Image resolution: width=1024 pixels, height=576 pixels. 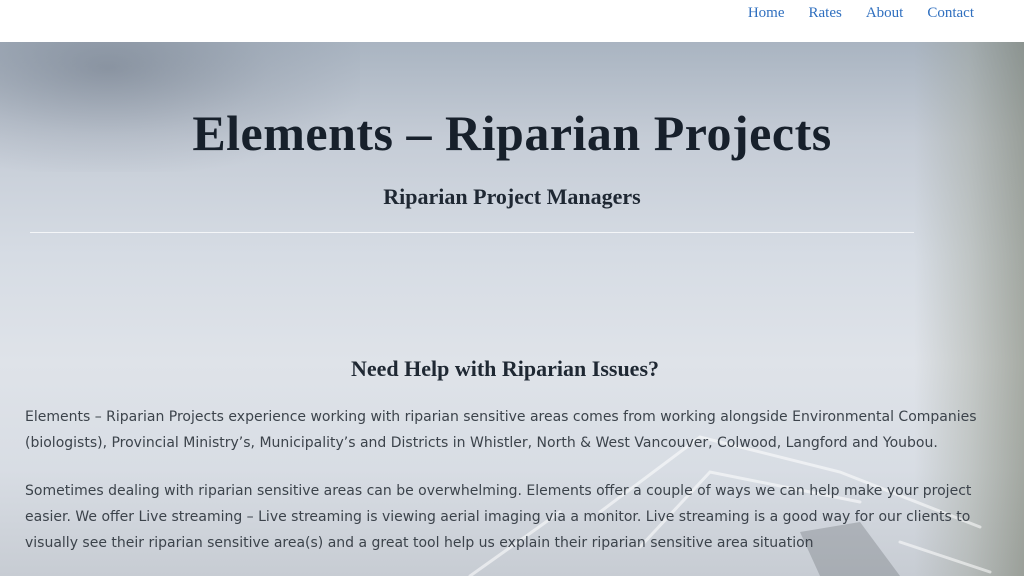 What do you see at coordinates (505, 368) in the screenshot?
I see `section-heading: Need Help with Riparian Issues?` at bounding box center [505, 368].